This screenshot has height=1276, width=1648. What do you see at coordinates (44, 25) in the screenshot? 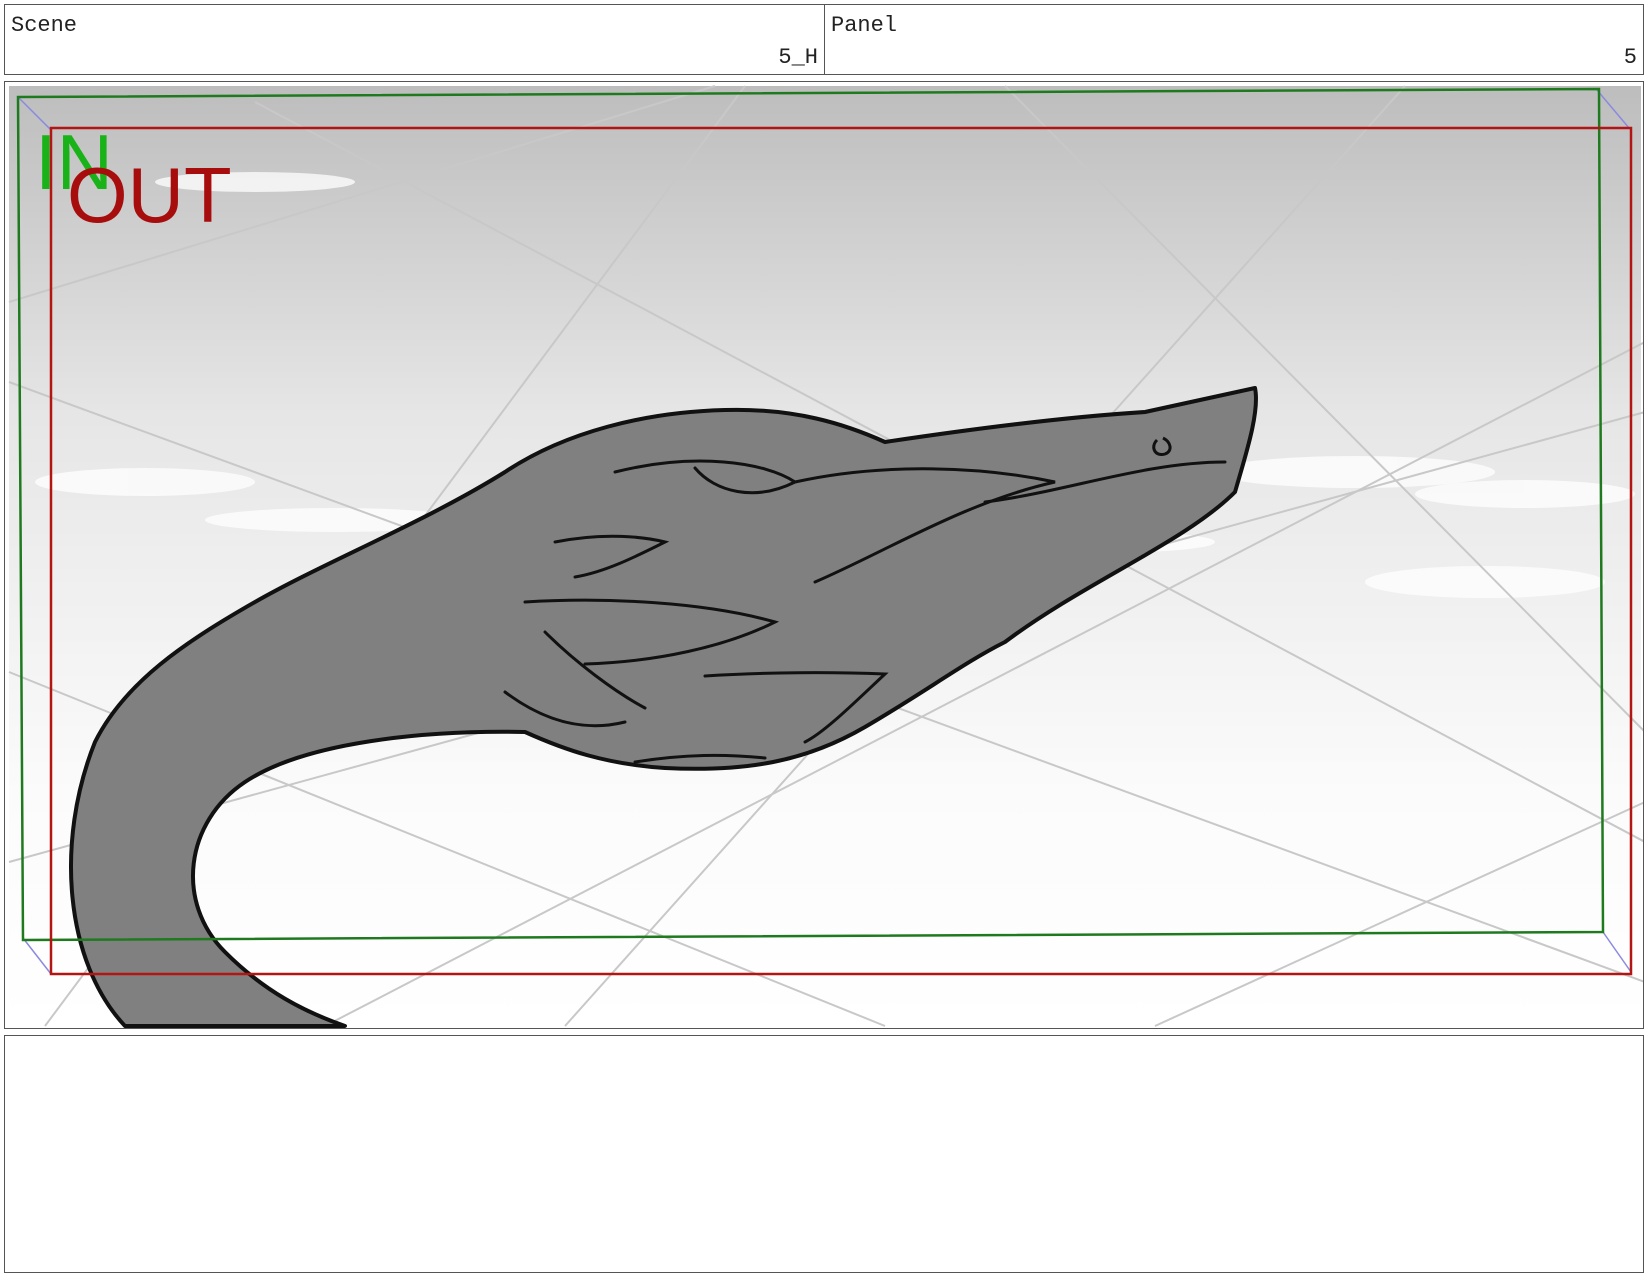
I see `scene-label: Scene` at bounding box center [44, 25].